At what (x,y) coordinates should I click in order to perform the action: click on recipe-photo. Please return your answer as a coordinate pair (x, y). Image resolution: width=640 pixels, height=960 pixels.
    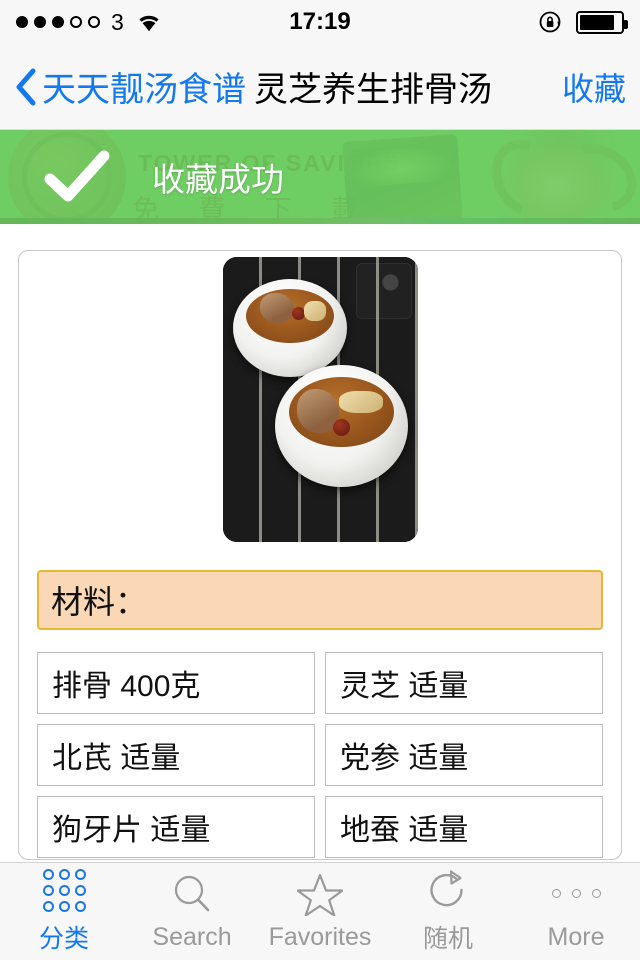
    Looking at the image, I should click on (320, 399).